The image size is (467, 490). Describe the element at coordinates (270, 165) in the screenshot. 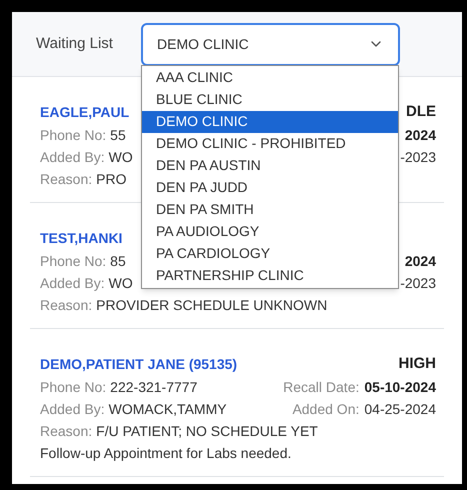

I see `dropdown-option: DEN PA AUSTIN` at that location.